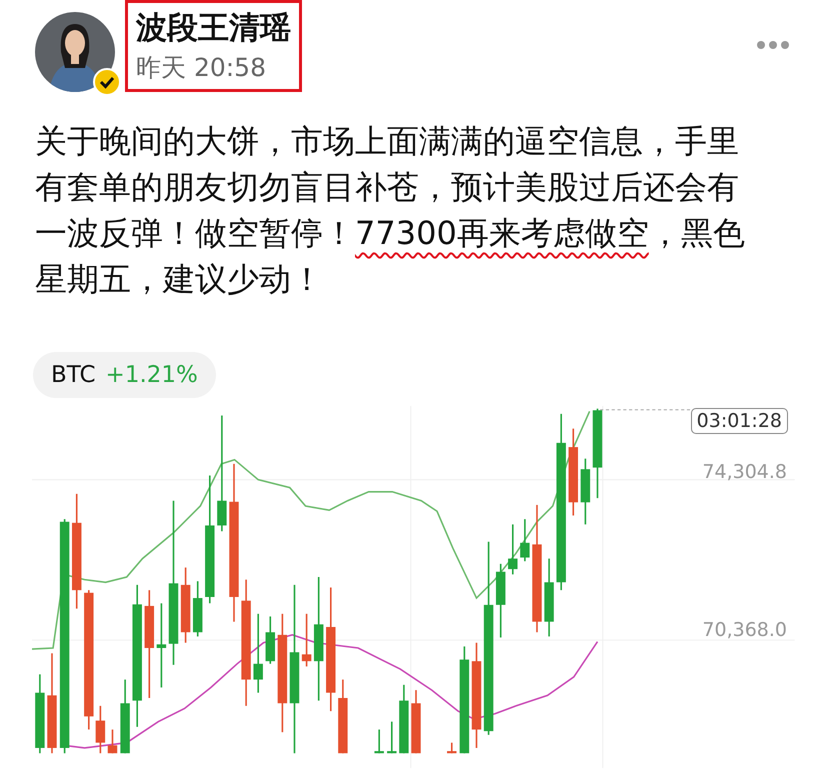  Describe the element at coordinates (201, 68) in the screenshot. I see `post-time: 昨天 20:58` at that location.